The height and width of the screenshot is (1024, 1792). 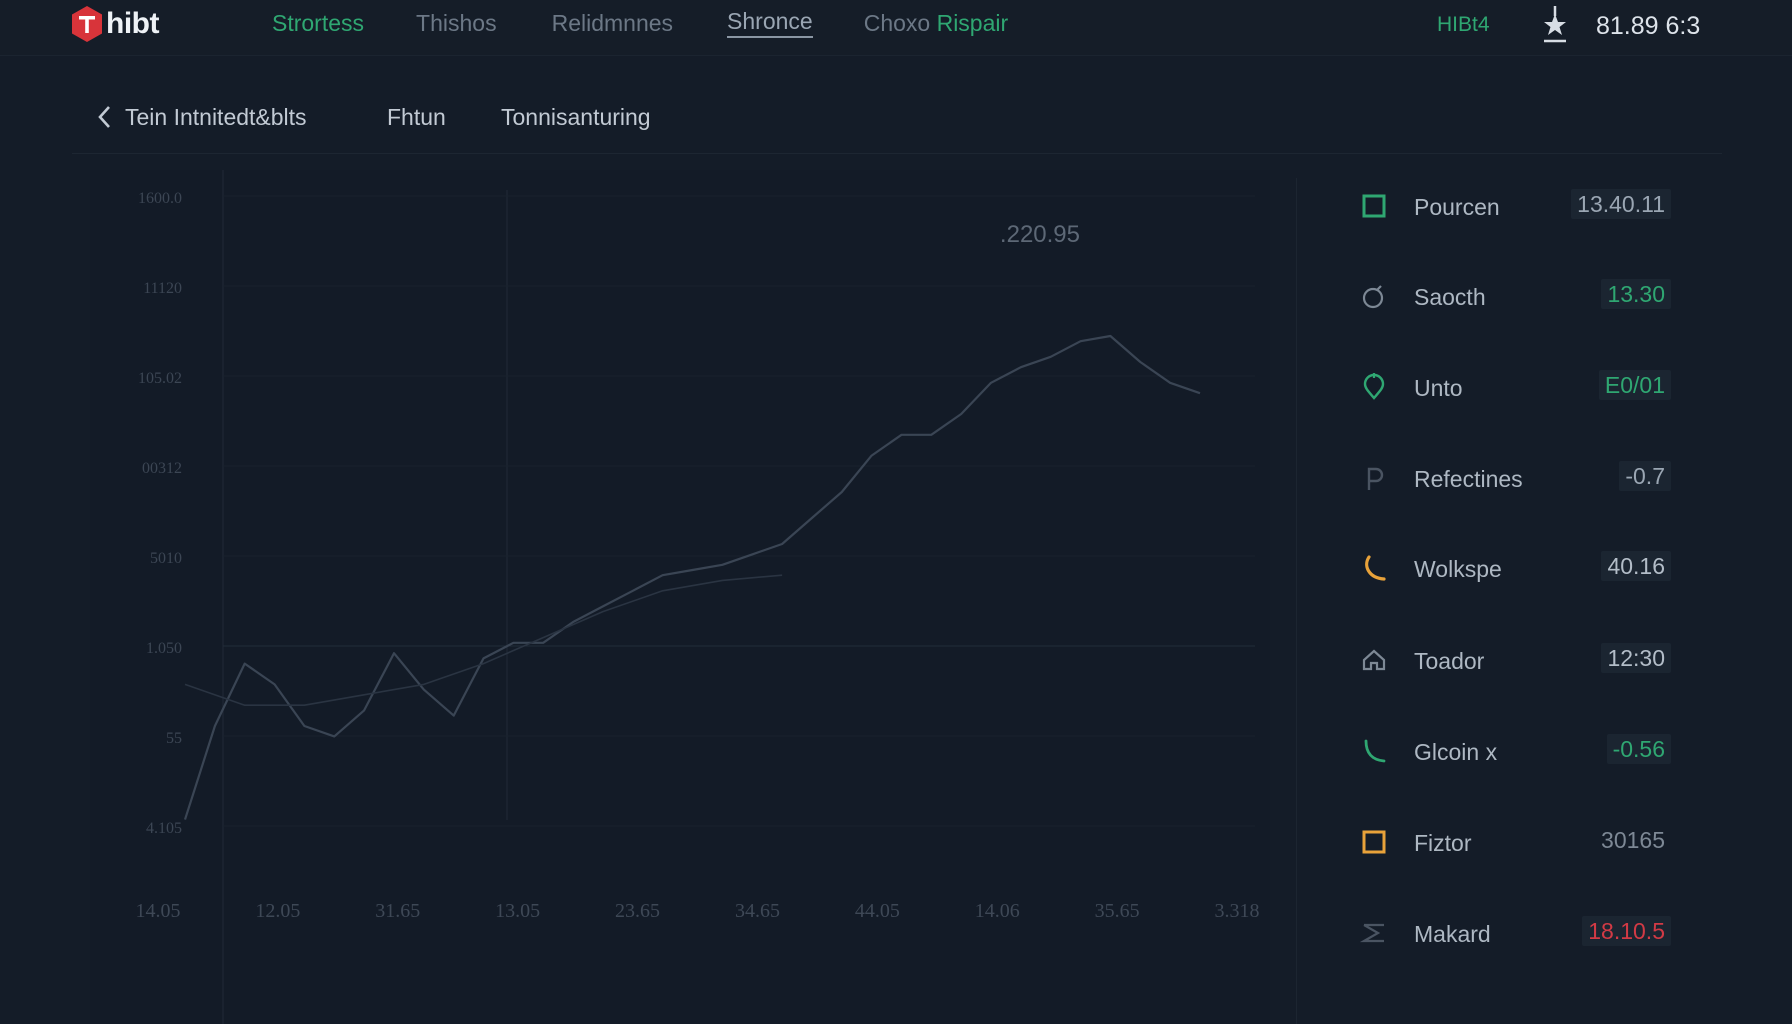 What do you see at coordinates (1438, 388) in the screenshot?
I see `watchlist-label: Unto` at bounding box center [1438, 388].